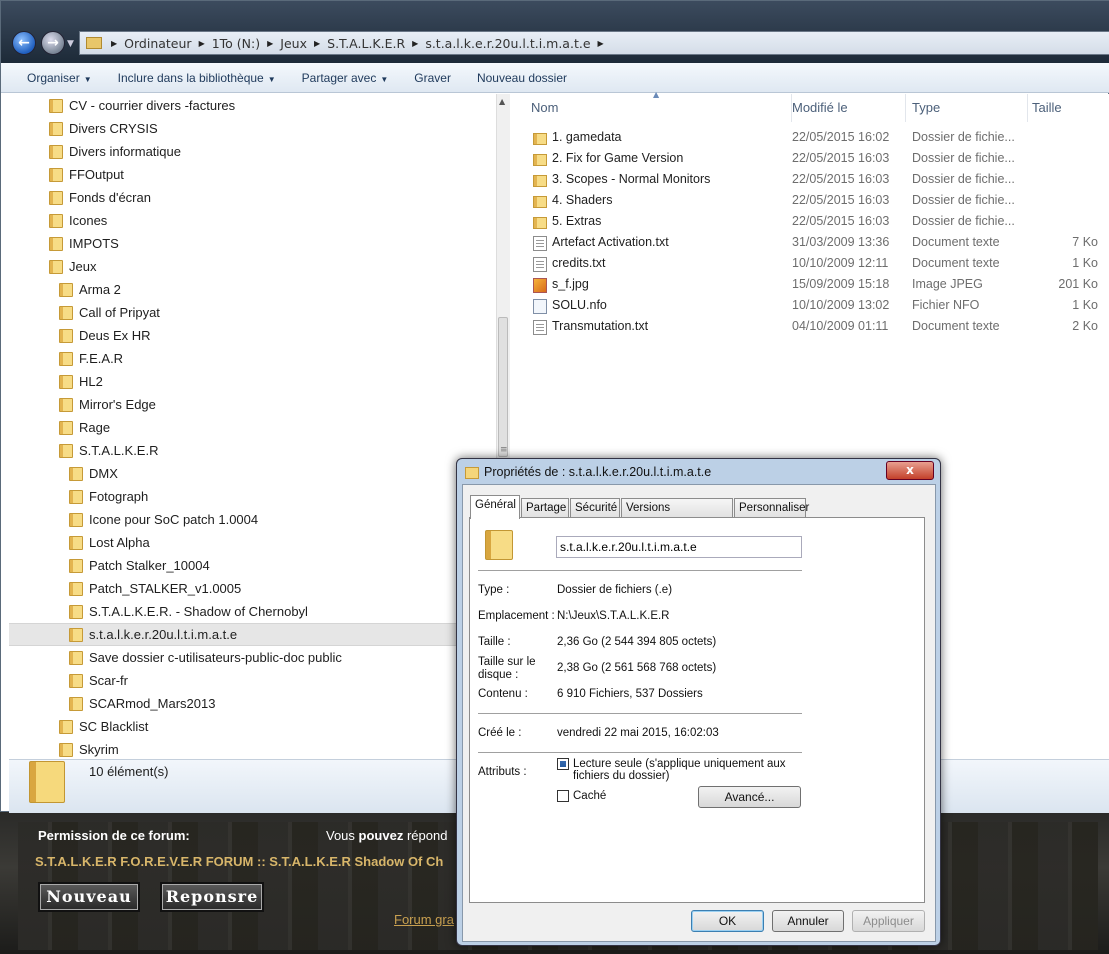  I want to click on dialog-close-button: x, so click(910, 470).